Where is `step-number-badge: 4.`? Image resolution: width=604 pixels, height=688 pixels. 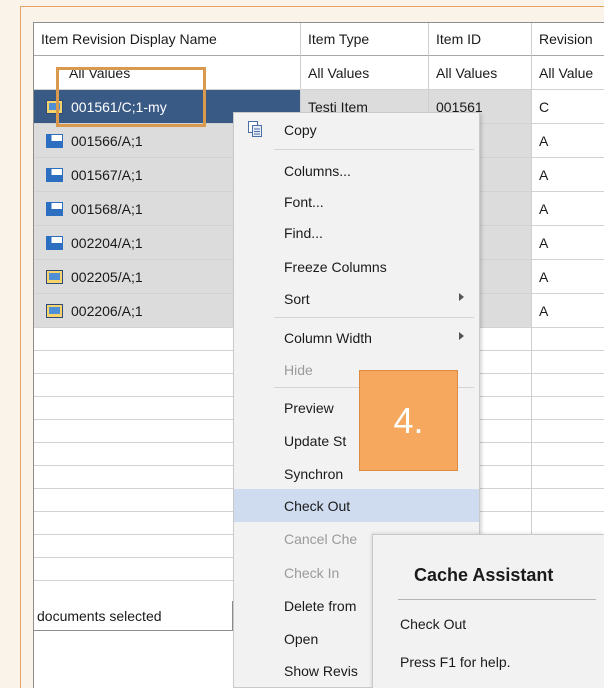 step-number-badge: 4. is located at coordinates (408, 420).